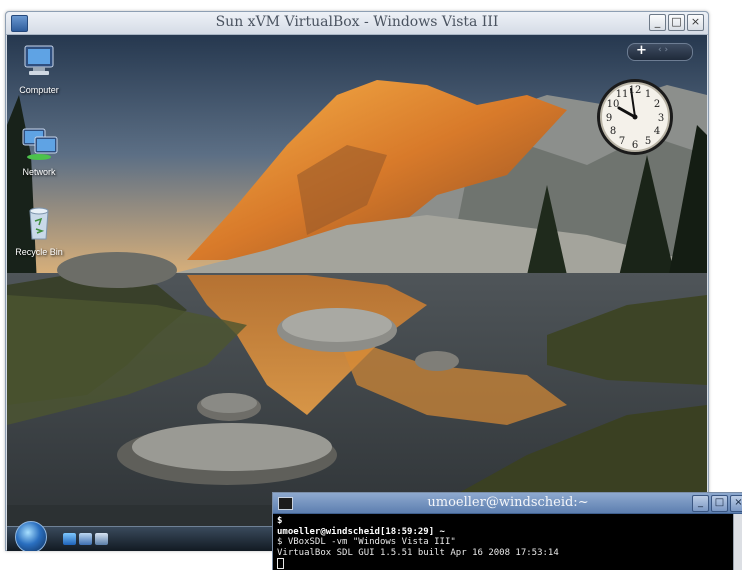 The width and height of the screenshot is (742, 570). Describe the element at coordinates (657, 131) in the screenshot. I see `svg-text: 4` at that location.